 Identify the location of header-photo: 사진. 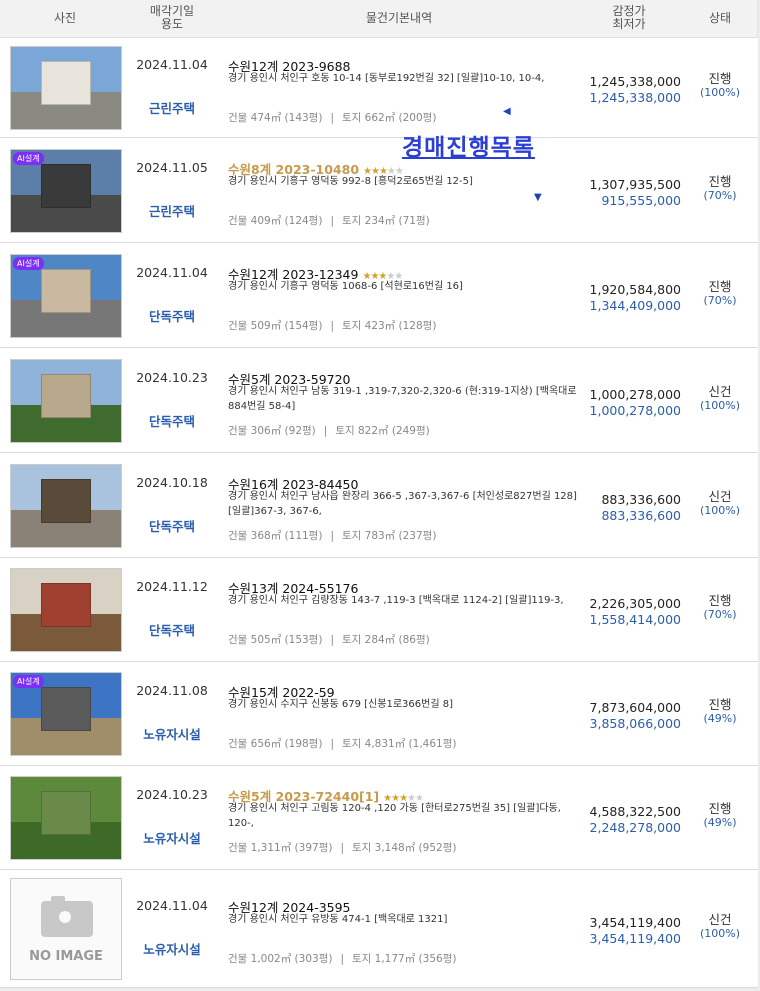
(65, 18).